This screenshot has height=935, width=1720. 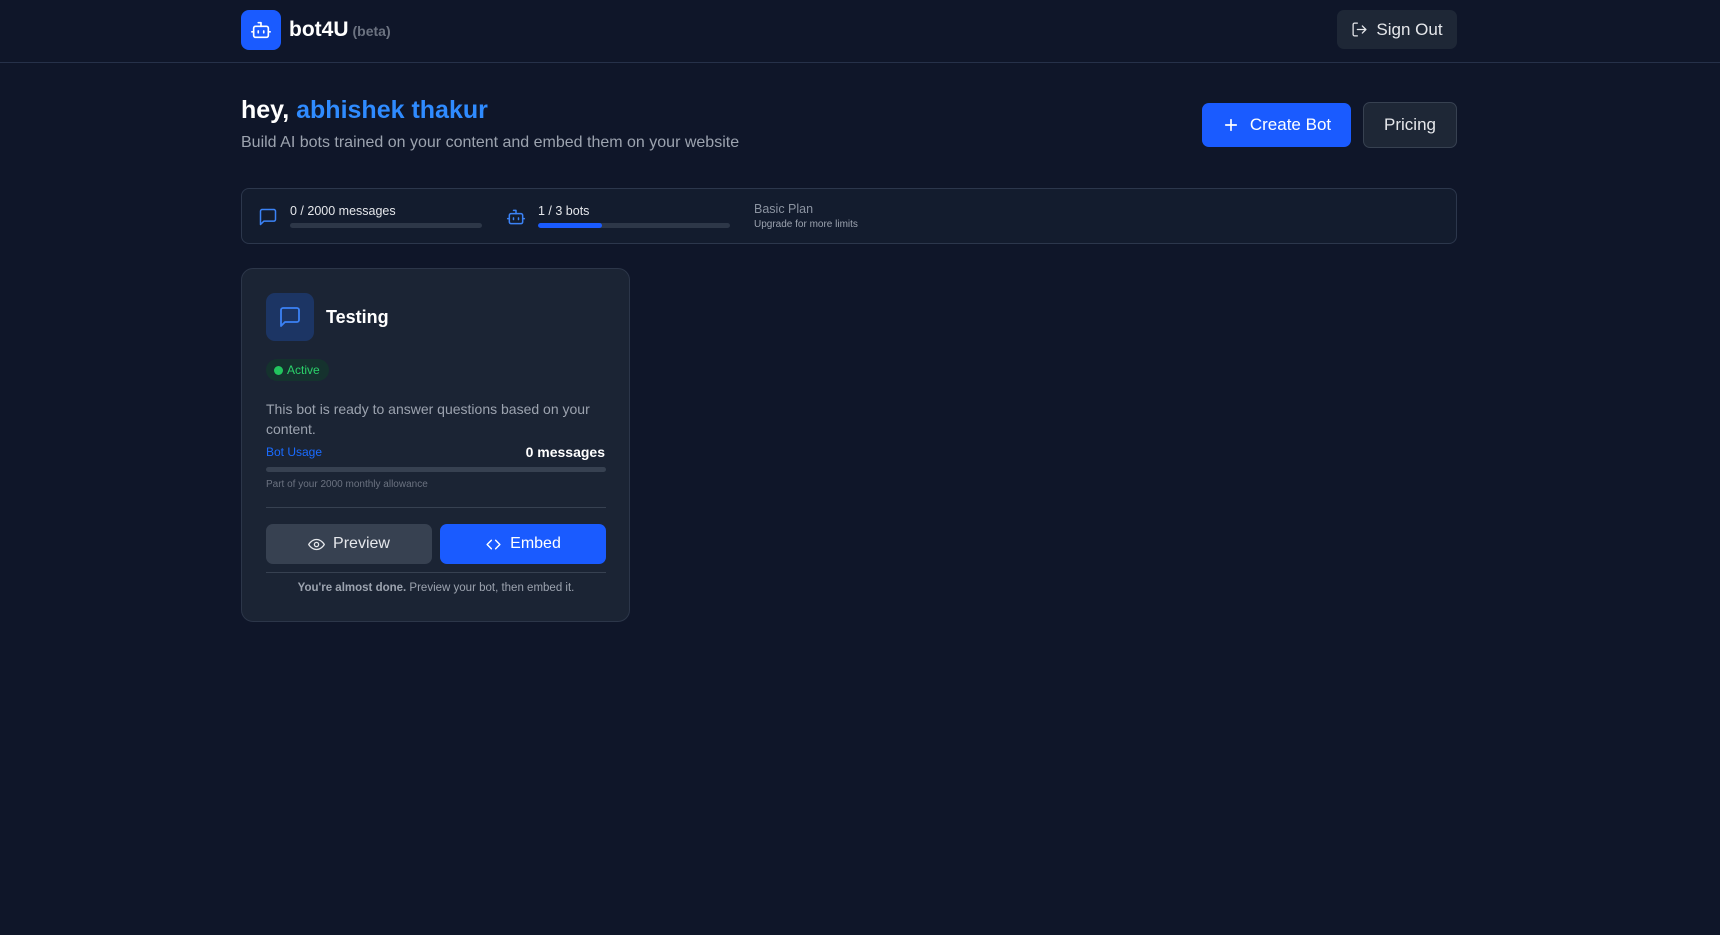 I want to click on onboarding-hint-text: Preview your bot, then embed it., so click(x=490, y=588).